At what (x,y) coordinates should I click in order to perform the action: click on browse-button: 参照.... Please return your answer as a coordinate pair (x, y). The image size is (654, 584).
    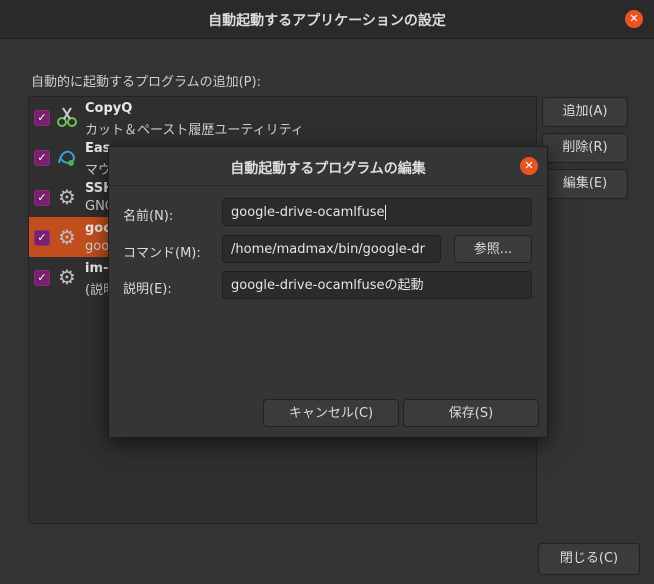
    Looking at the image, I should click on (493, 249).